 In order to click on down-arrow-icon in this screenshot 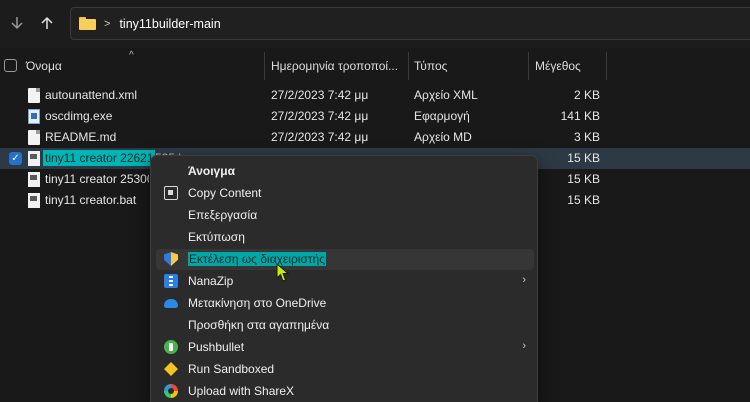, I will do `click(17, 23)`.